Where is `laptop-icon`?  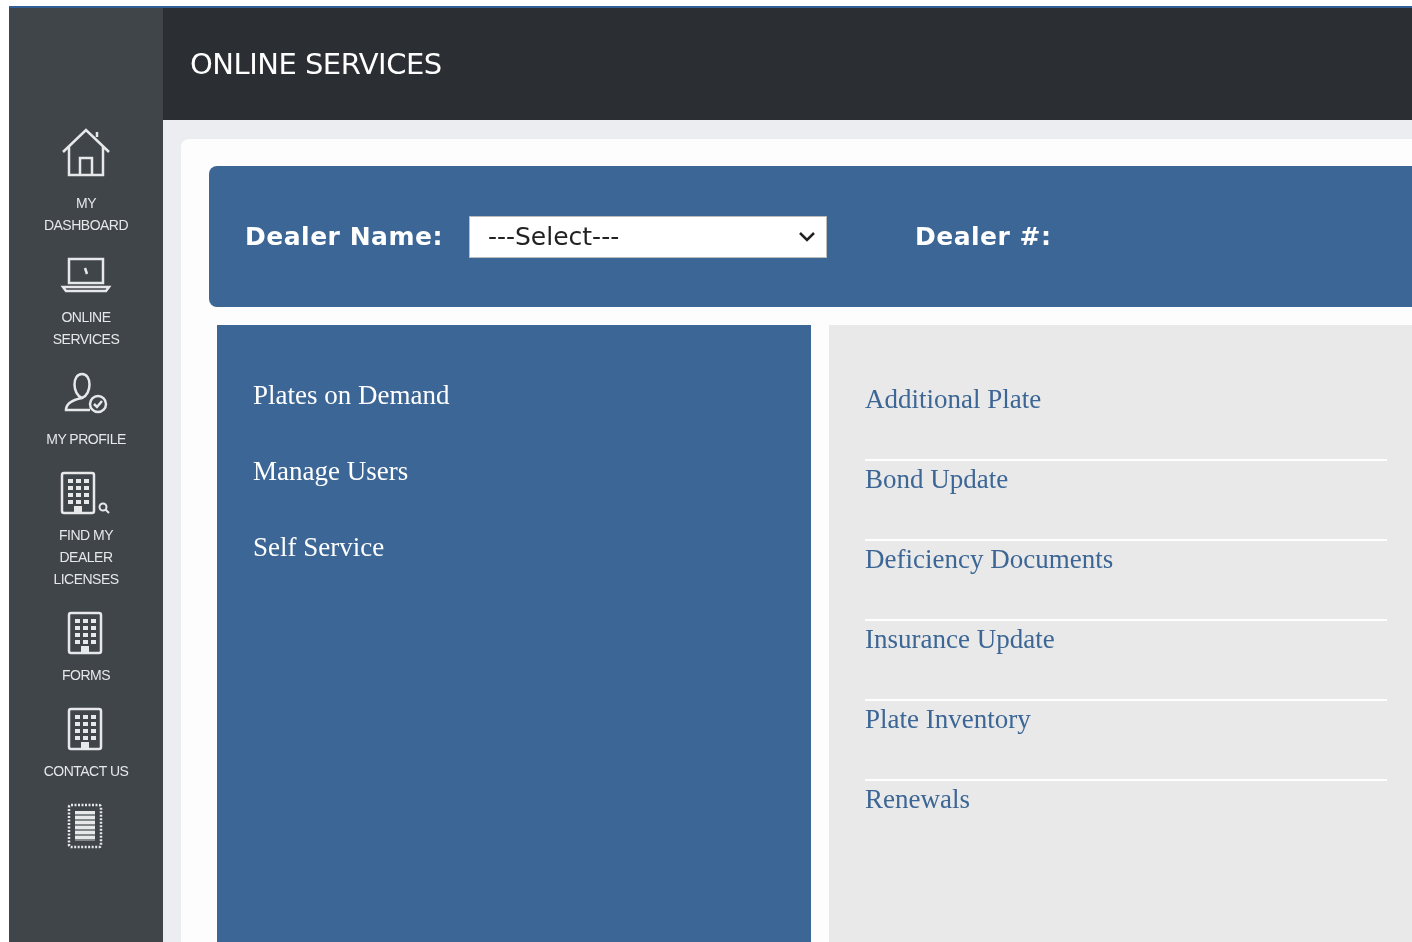
laptop-icon is located at coordinates (86, 275).